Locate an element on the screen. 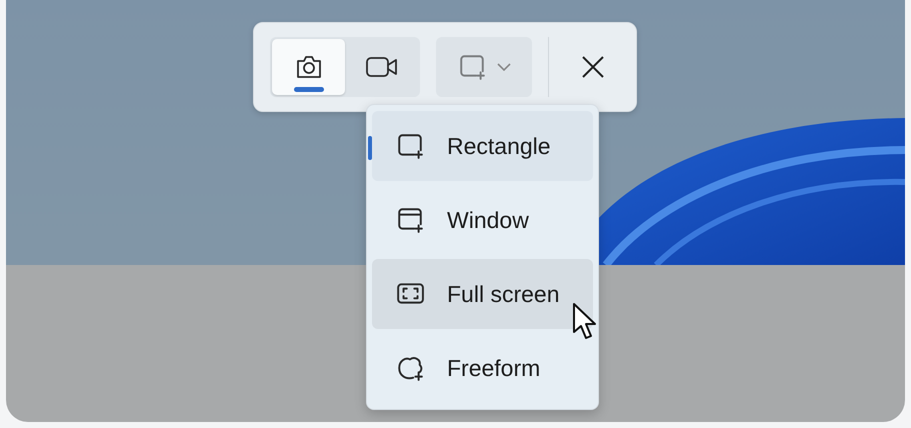 Image resolution: width=911 pixels, height=428 pixels. shape-dropdown-button is located at coordinates (484, 67).